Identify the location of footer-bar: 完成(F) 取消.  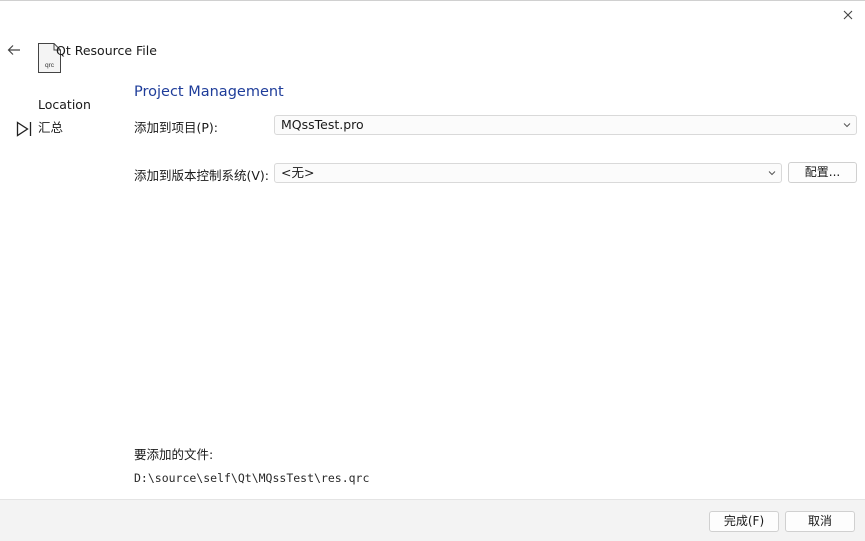
(432, 520).